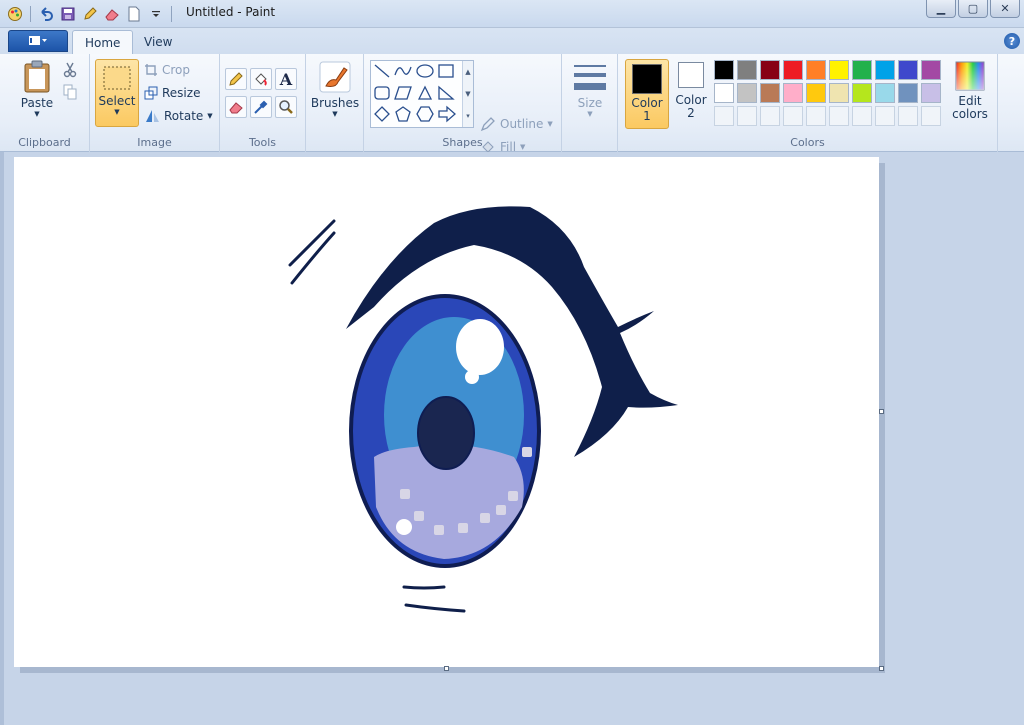 This screenshot has height=725, width=1024. I want to click on eraser-icon, so click(112, 14).